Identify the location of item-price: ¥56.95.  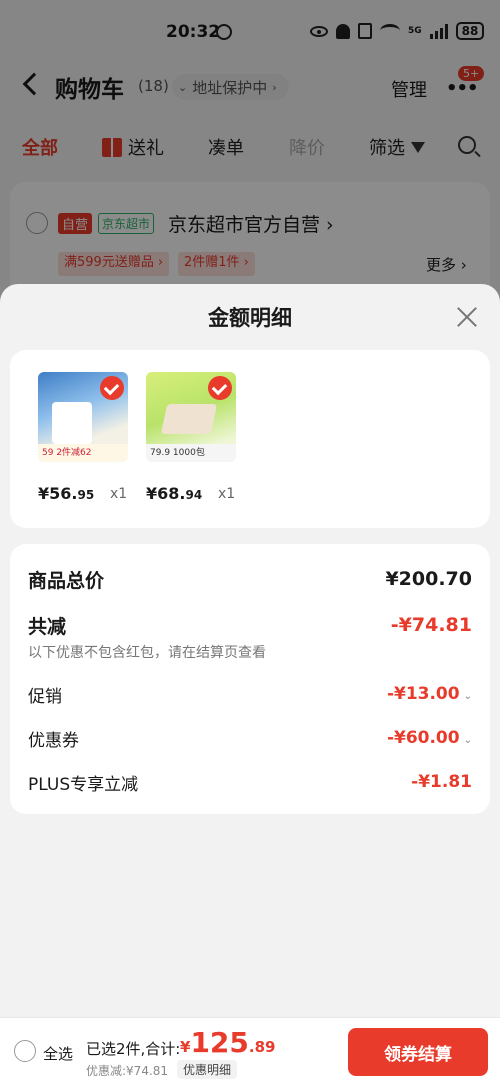
(66, 493).